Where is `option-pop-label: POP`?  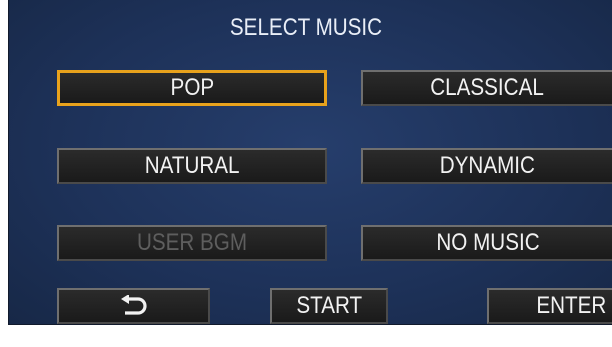
option-pop-label: POP is located at coordinates (192, 87).